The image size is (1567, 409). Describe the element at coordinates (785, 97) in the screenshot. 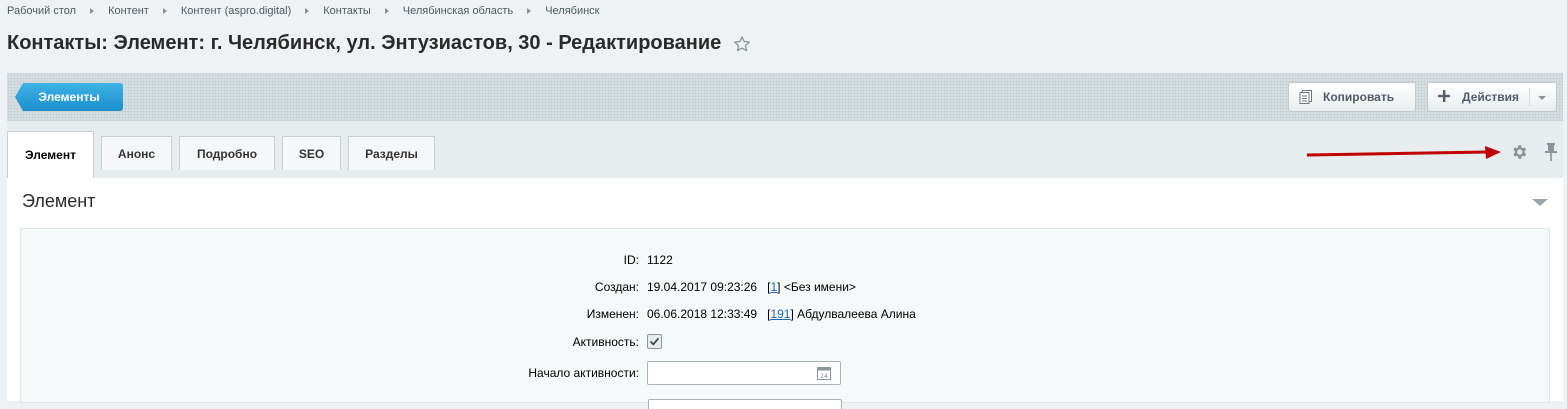

I see `toolbar: Элементы Копировать Действия` at that location.